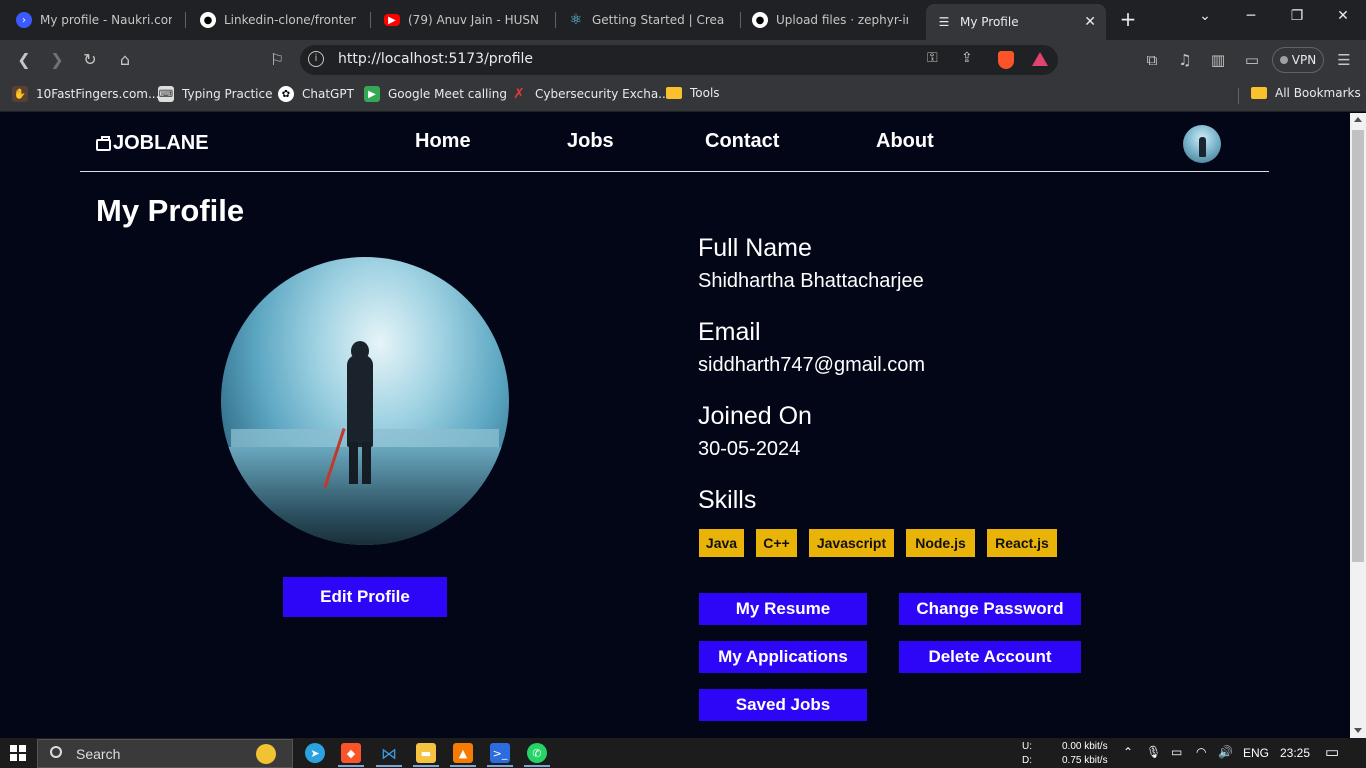 This screenshot has height=768, width=1366. What do you see at coordinates (1358, 119) in the screenshot?
I see `scroll-up-arrow-icon` at bounding box center [1358, 119].